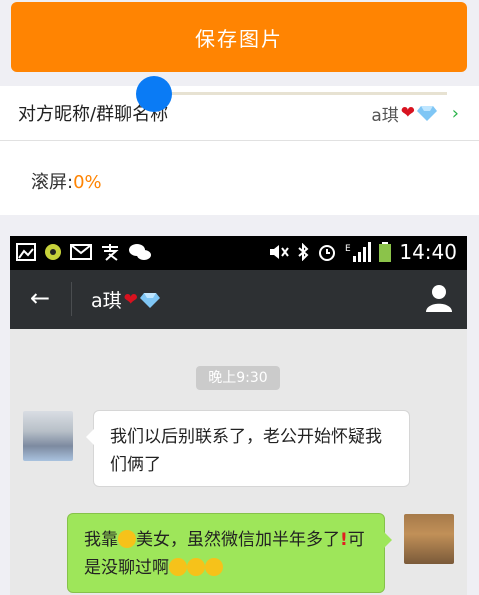  Describe the element at coordinates (239, 113) in the screenshot. I see `nickname-row: 对方昵称/群聊名称 a琪 ❤ ›` at that location.